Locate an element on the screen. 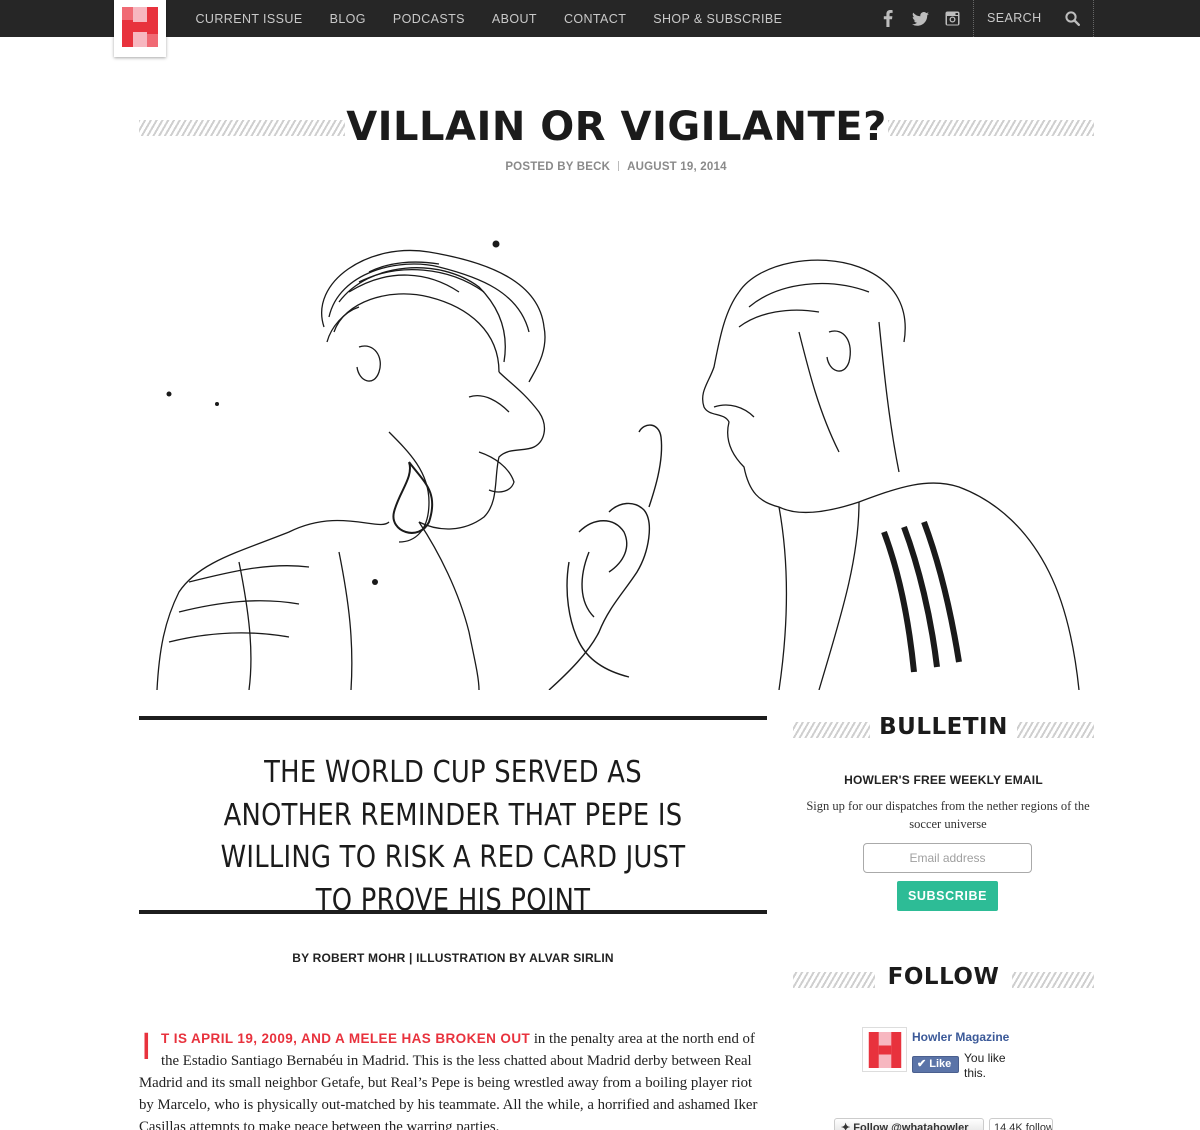 This screenshot has height=1130, width=1200. meta-separator is located at coordinates (619, 166).